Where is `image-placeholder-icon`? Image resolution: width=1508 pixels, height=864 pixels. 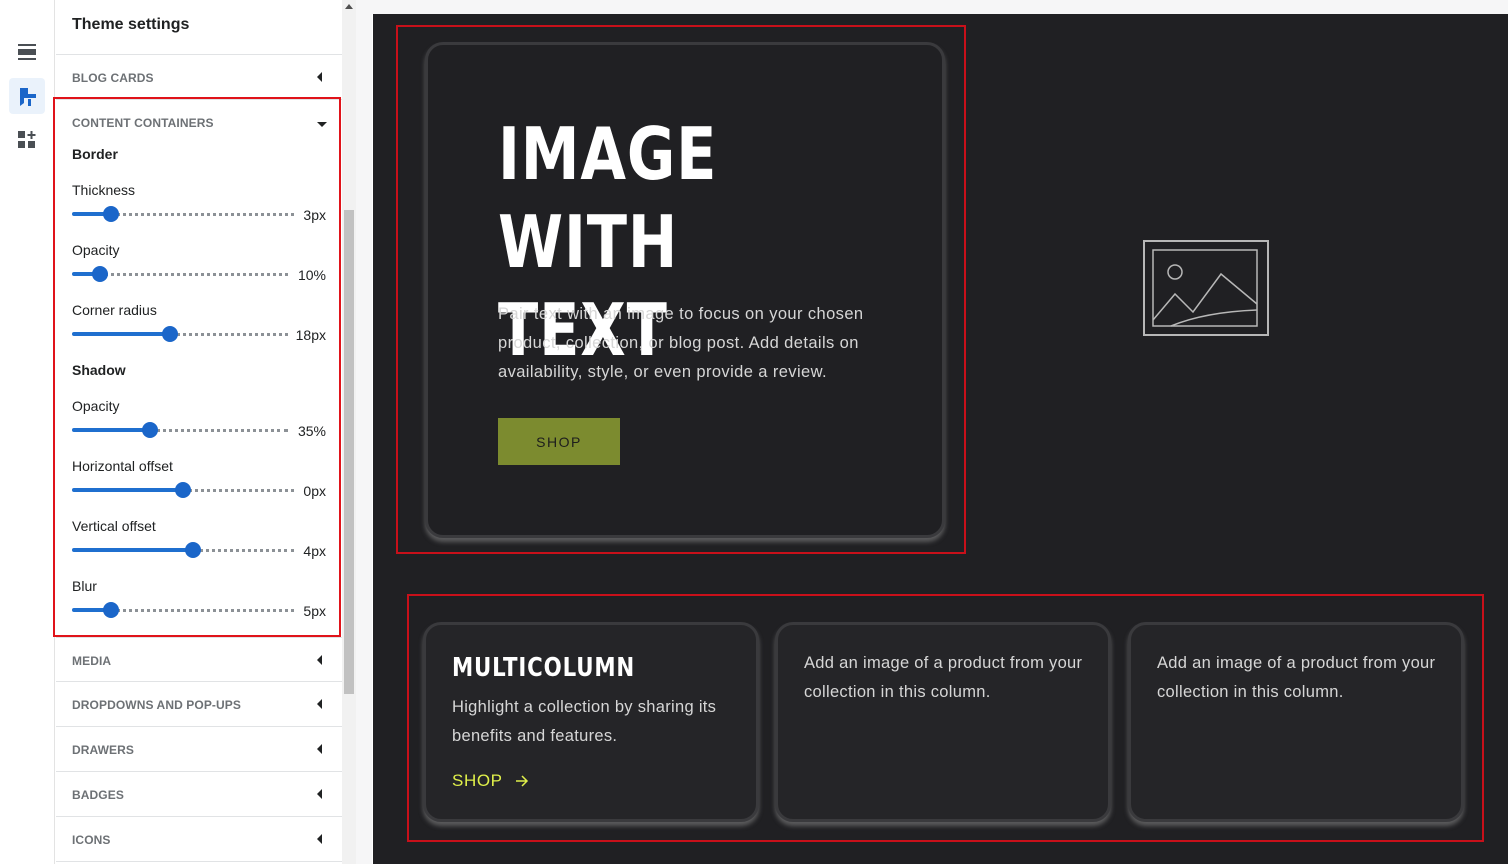
image-placeholder-icon is located at coordinates (1205, 288).